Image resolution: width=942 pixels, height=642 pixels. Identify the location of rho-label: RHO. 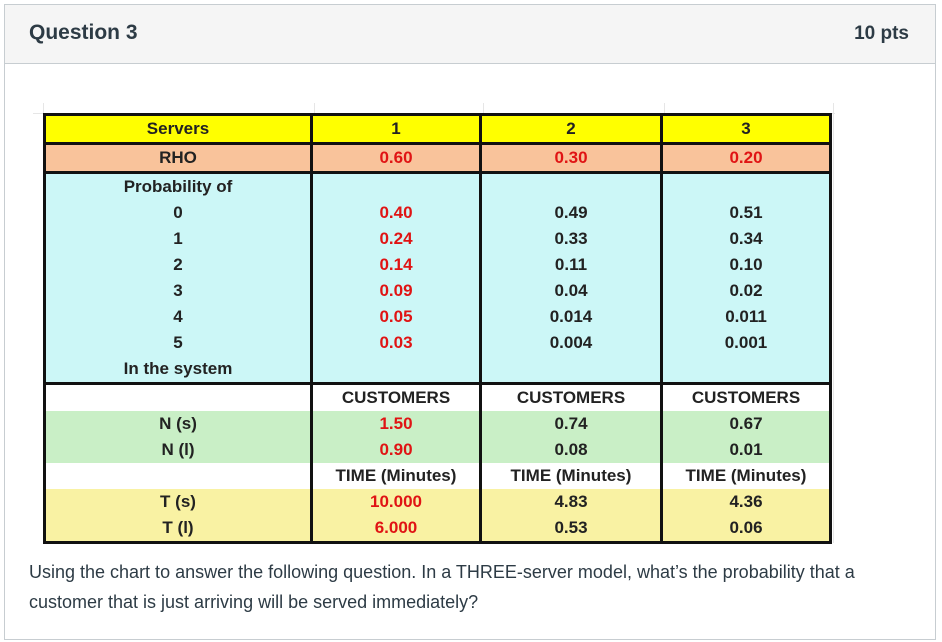
(178, 158).